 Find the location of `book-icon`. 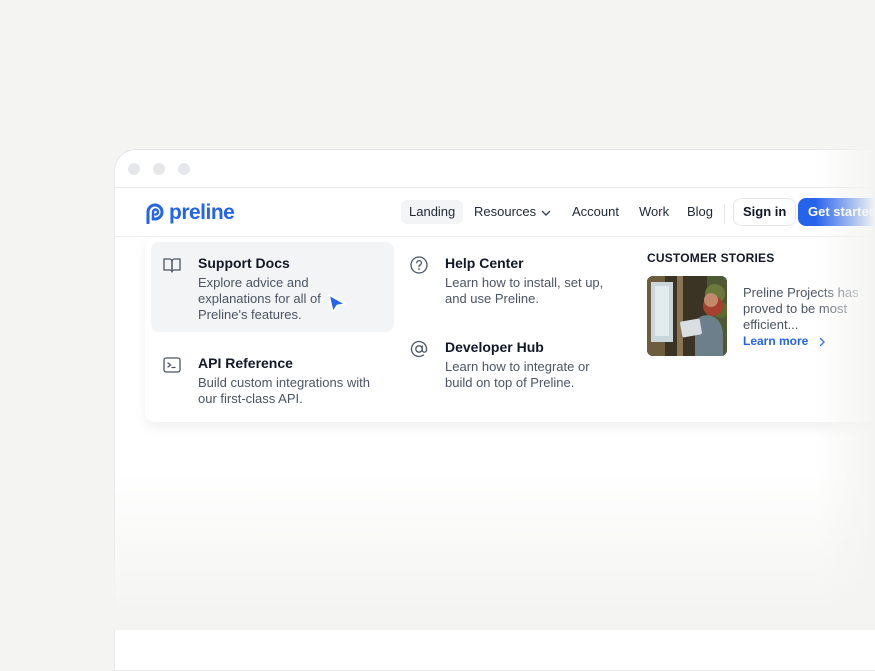

book-icon is located at coordinates (172, 265).